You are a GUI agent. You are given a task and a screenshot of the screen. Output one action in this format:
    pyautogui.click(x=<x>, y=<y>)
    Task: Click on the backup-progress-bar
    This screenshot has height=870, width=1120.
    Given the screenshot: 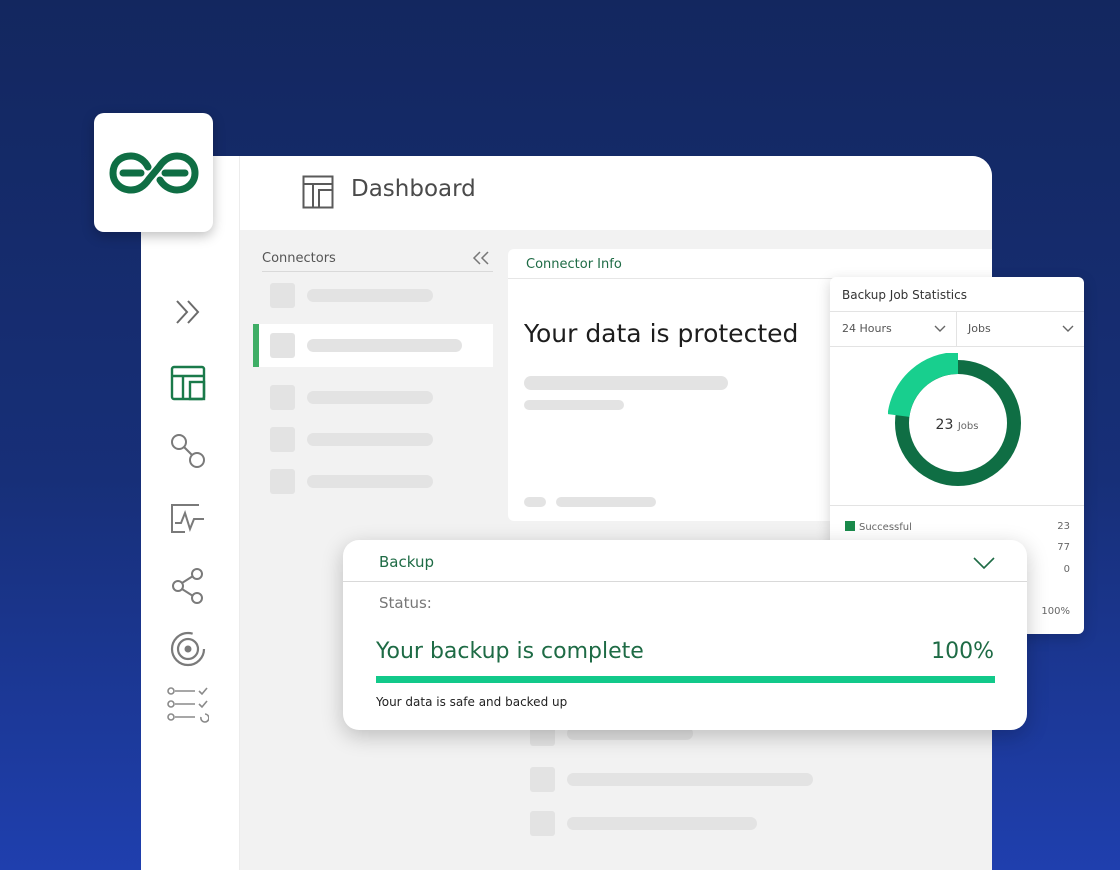 What is the action you would take?
    pyautogui.click(x=685, y=679)
    